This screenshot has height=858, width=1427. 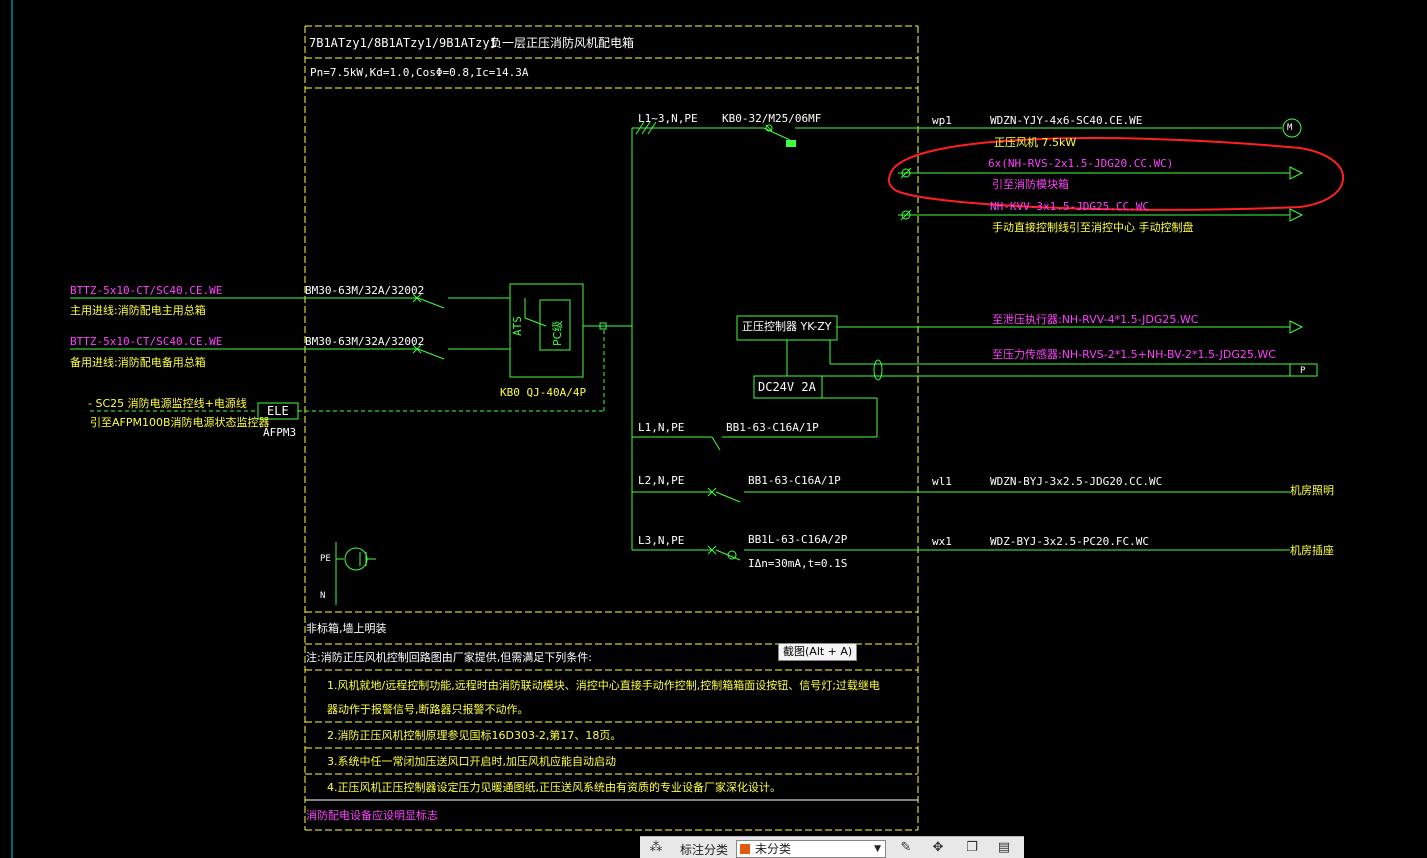 I want to click on controller-out1: 至泄压执行器:NH-RVV-4*1.5-JDG25.WC, so click(x=1095, y=319).